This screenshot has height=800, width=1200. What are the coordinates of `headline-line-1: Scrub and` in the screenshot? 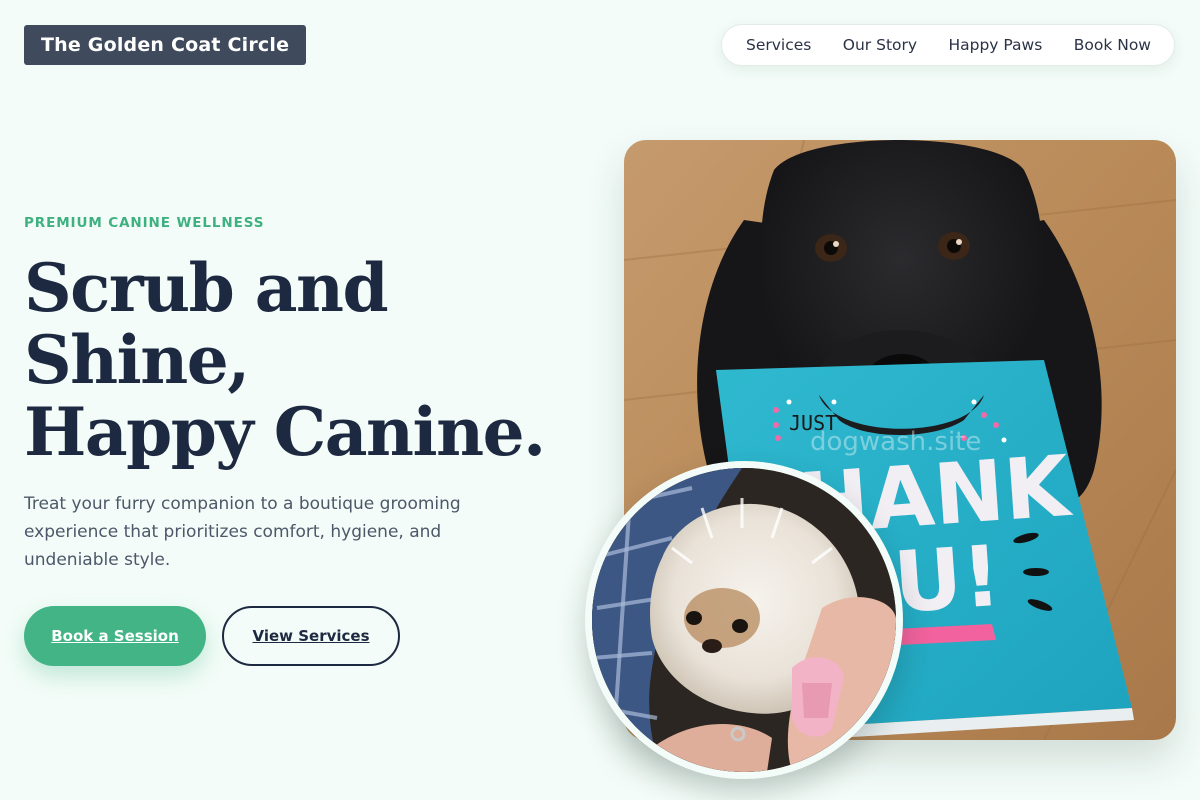 It's located at (206, 288).